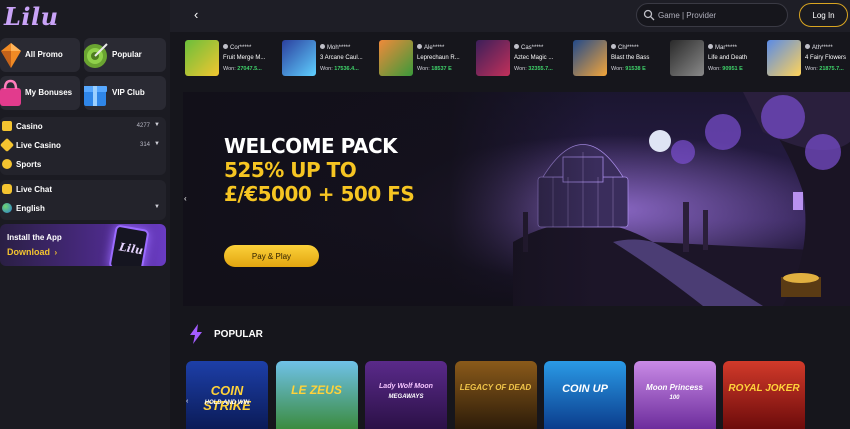 This screenshot has height=429, width=850. Describe the element at coordinates (495, 395) in the screenshot. I see `game-card: LEGACY OF DEAD` at that location.